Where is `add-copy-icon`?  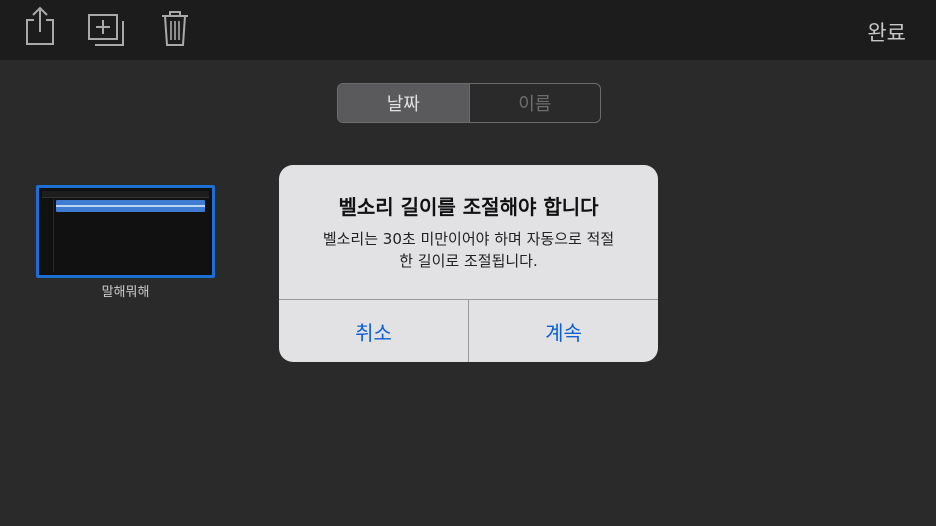
add-copy-icon is located at coordinates (107, 30).